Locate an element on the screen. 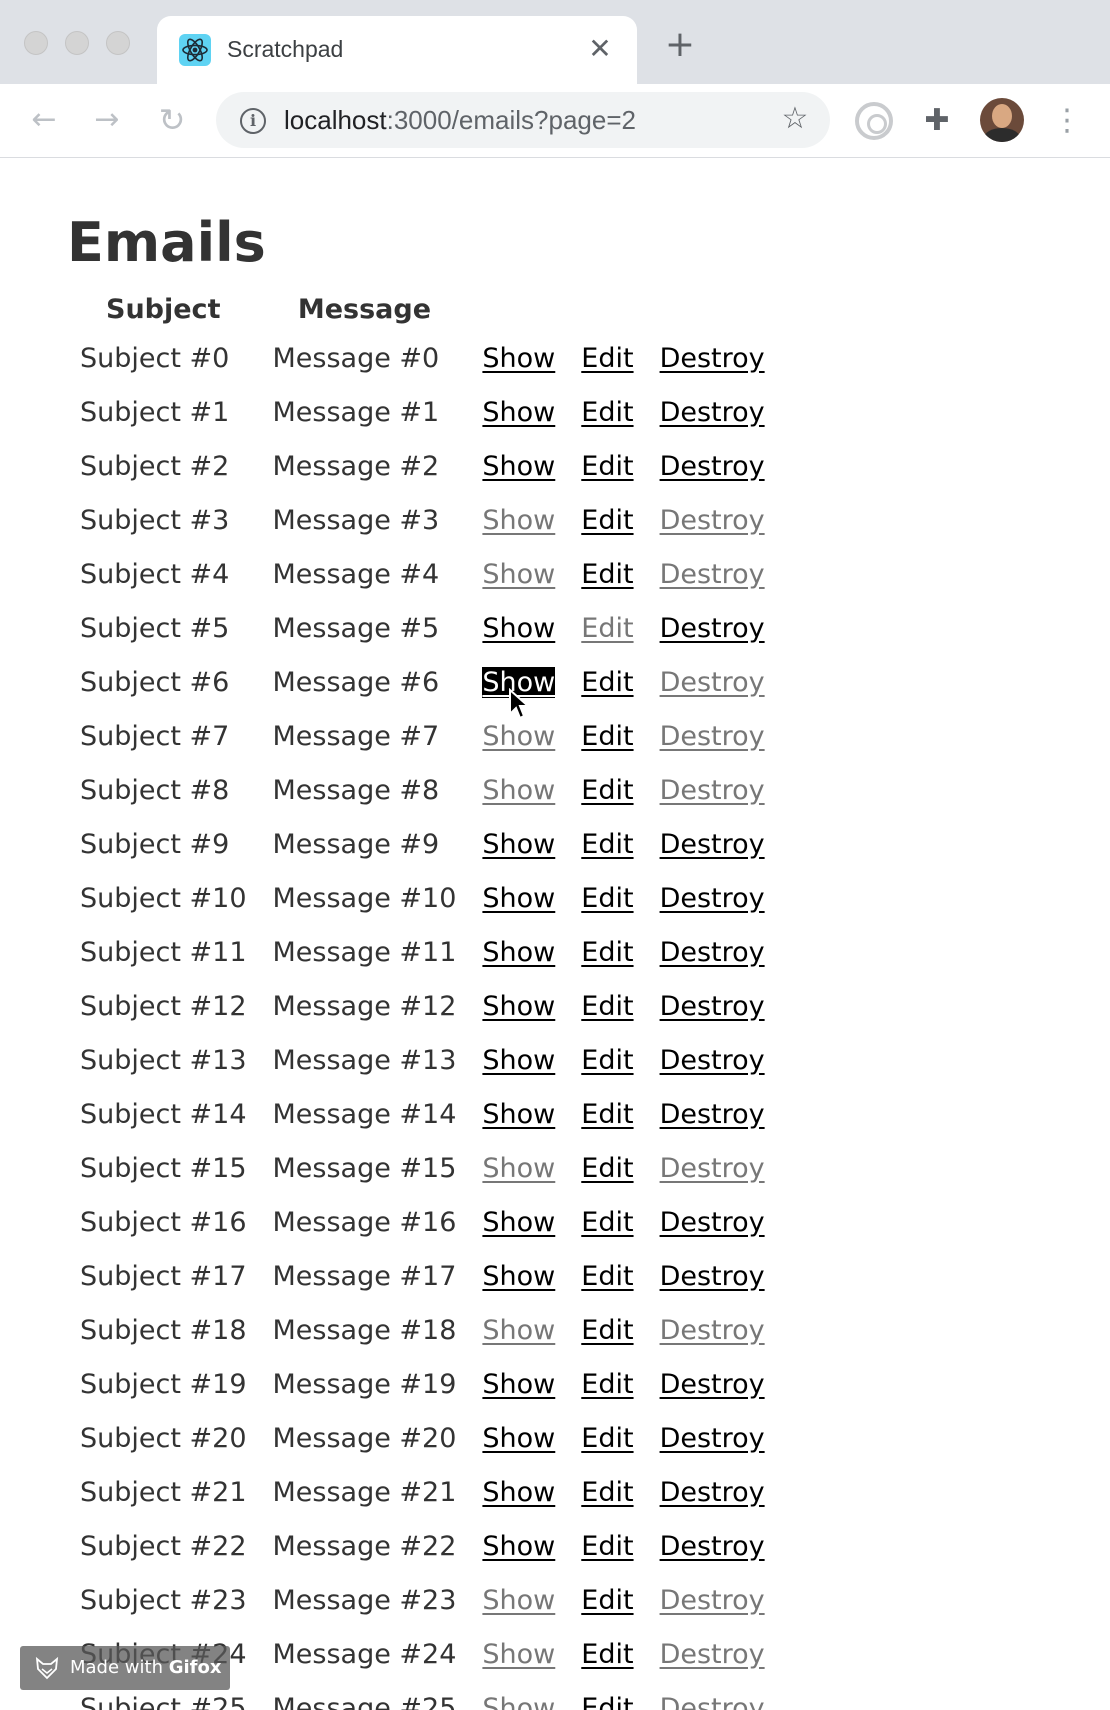 The image size is (1110, 1710). extension-ring-icon is located at coordinates (874, 121).